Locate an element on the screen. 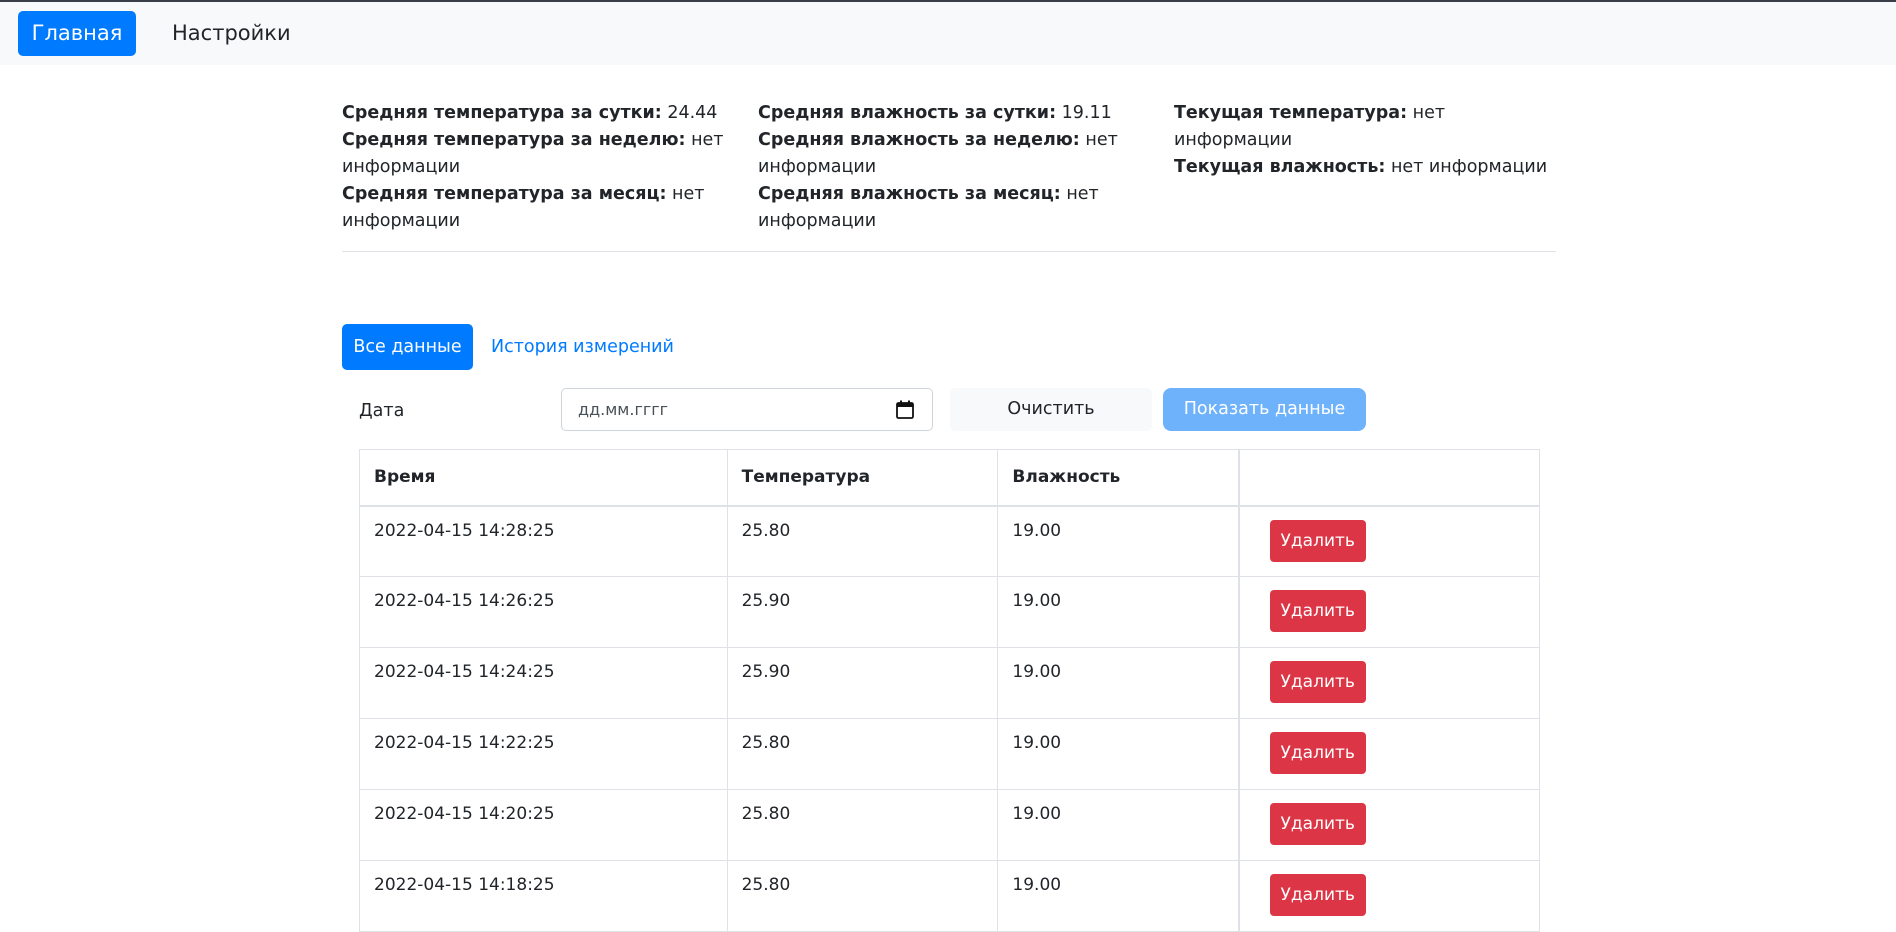  stat-value: 19.11 is located at coordinates (1086, 113).